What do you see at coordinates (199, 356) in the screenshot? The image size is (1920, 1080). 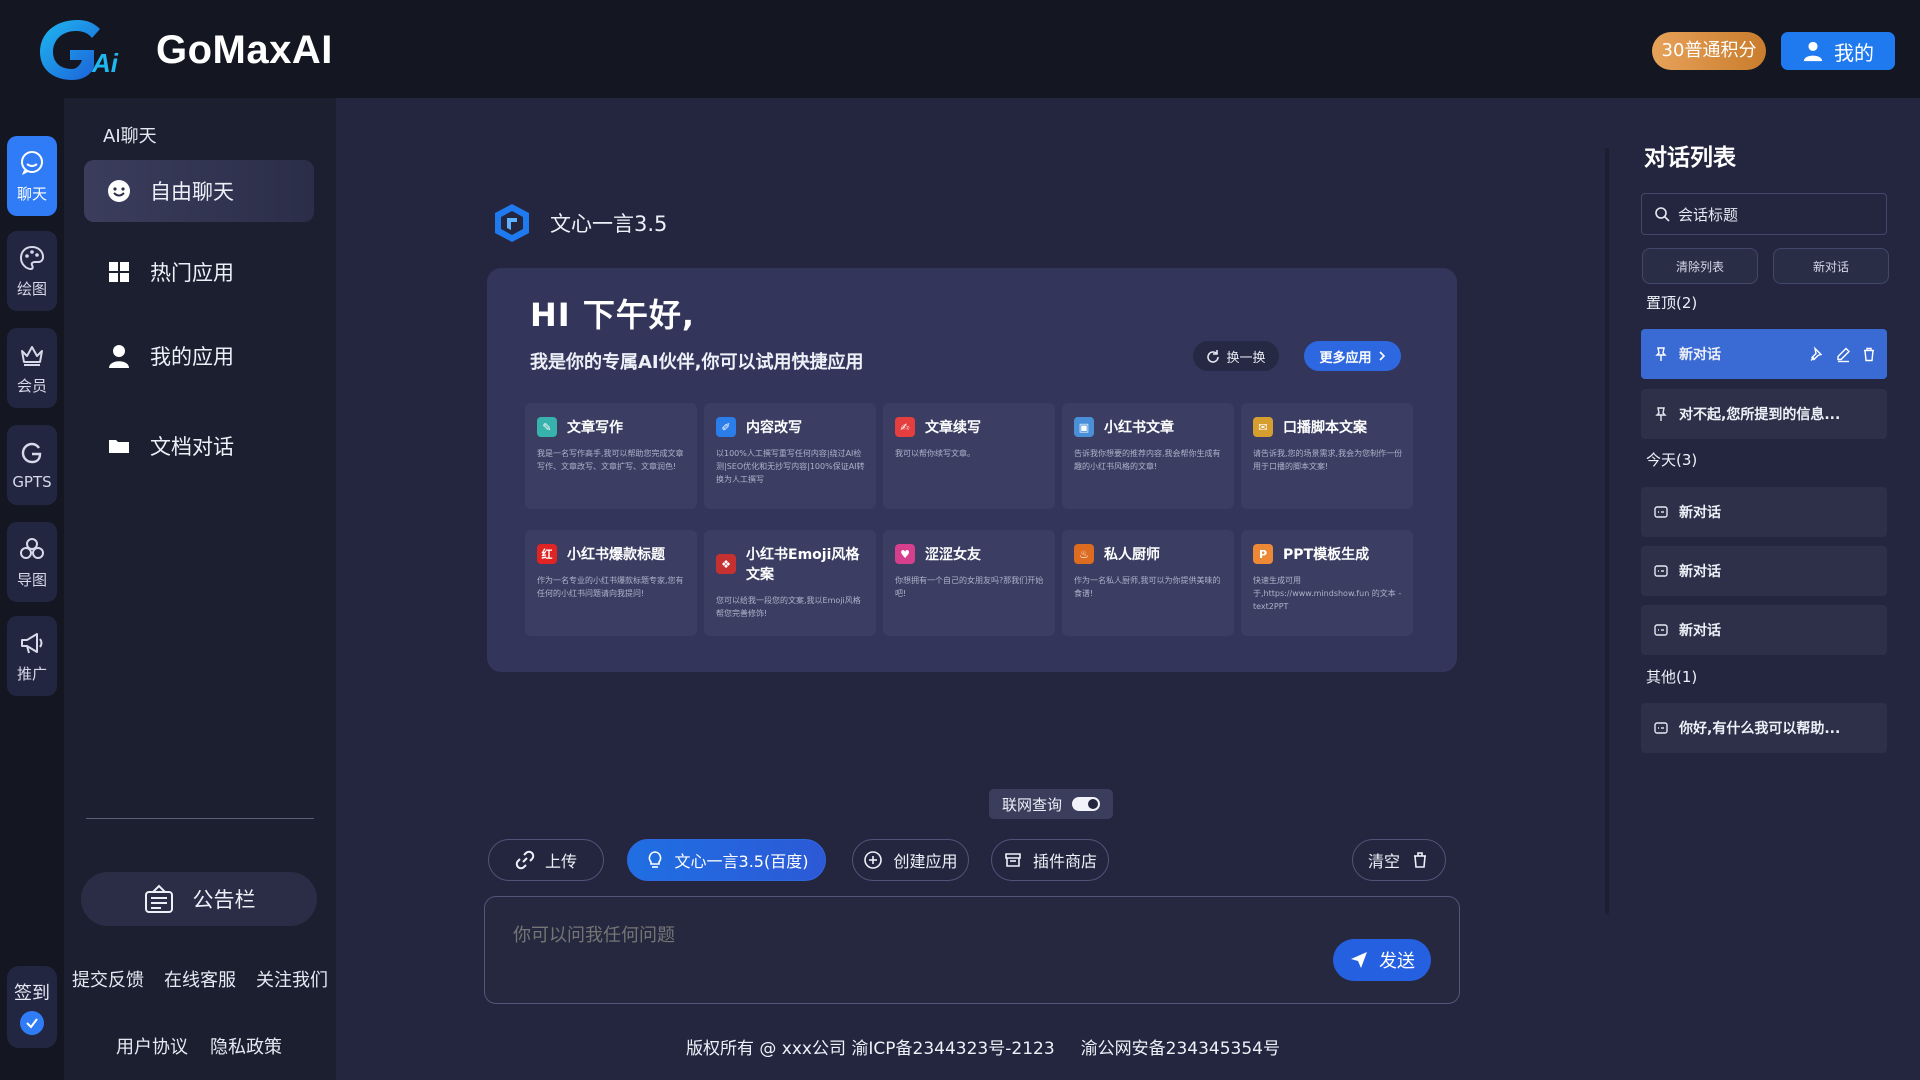 I see `menu-item-my-apps: 我的应用` at bounding box center [199, 356].